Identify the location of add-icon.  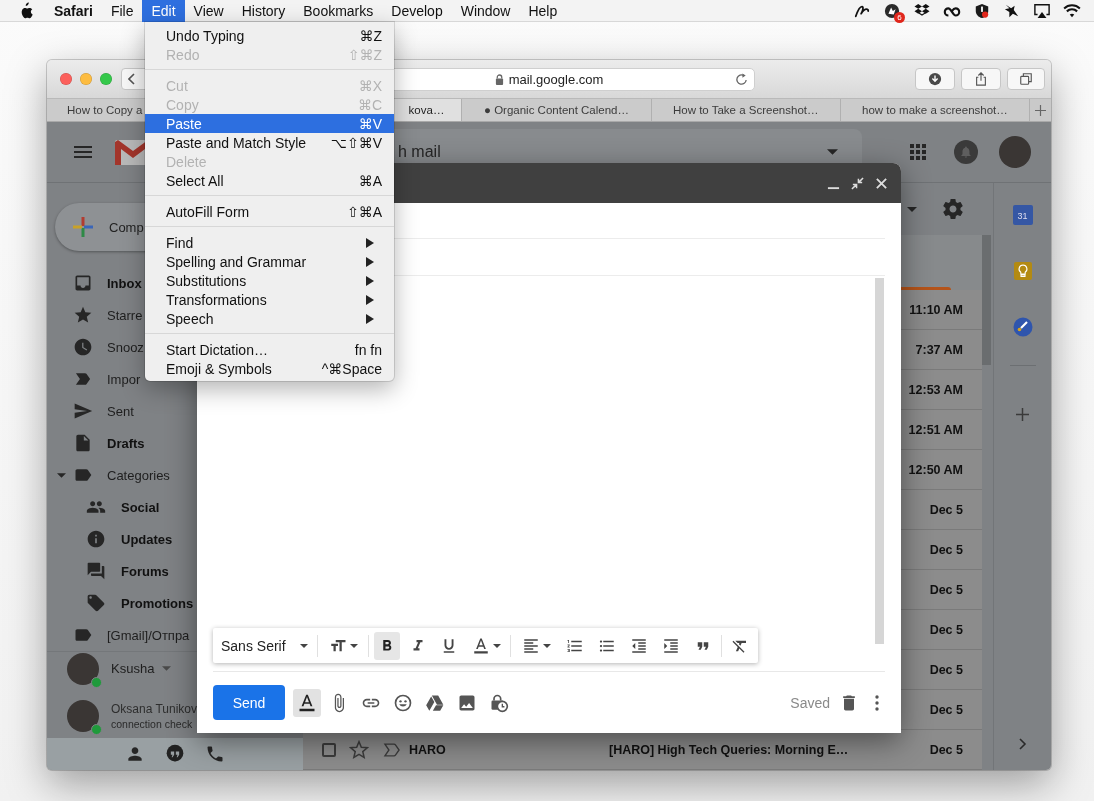
(1022, 414).